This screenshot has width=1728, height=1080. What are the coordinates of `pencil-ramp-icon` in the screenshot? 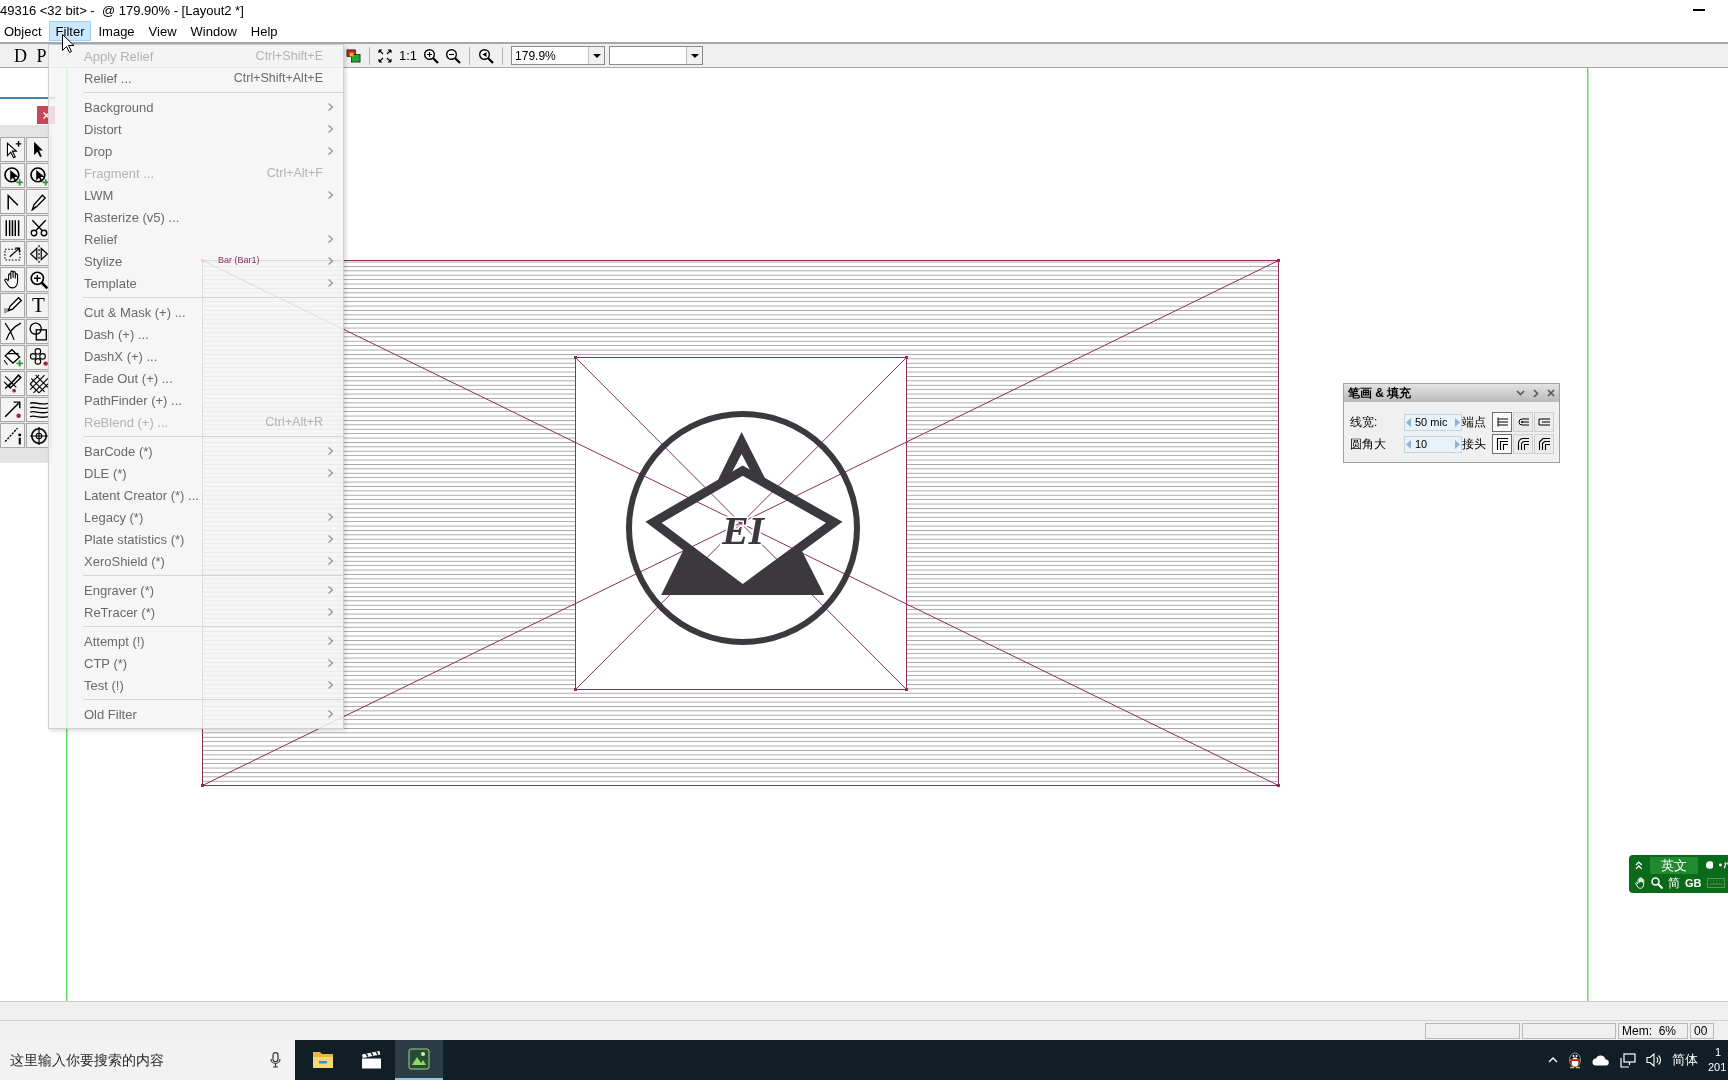 It's located at (12, 305).